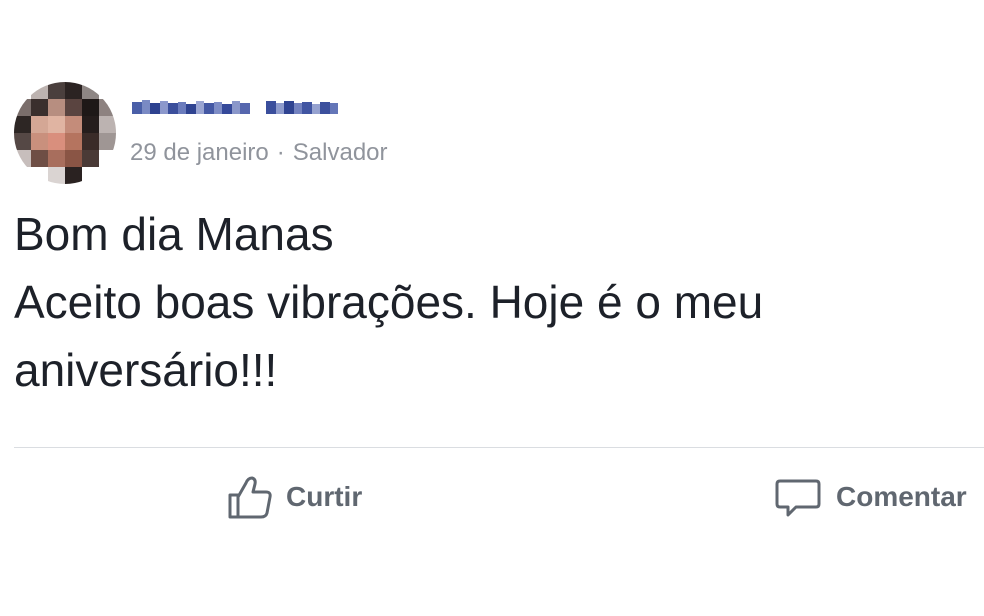 The height and width of the screenshot is (616, 984). I want to click on actions-divider, so click(499, 447).